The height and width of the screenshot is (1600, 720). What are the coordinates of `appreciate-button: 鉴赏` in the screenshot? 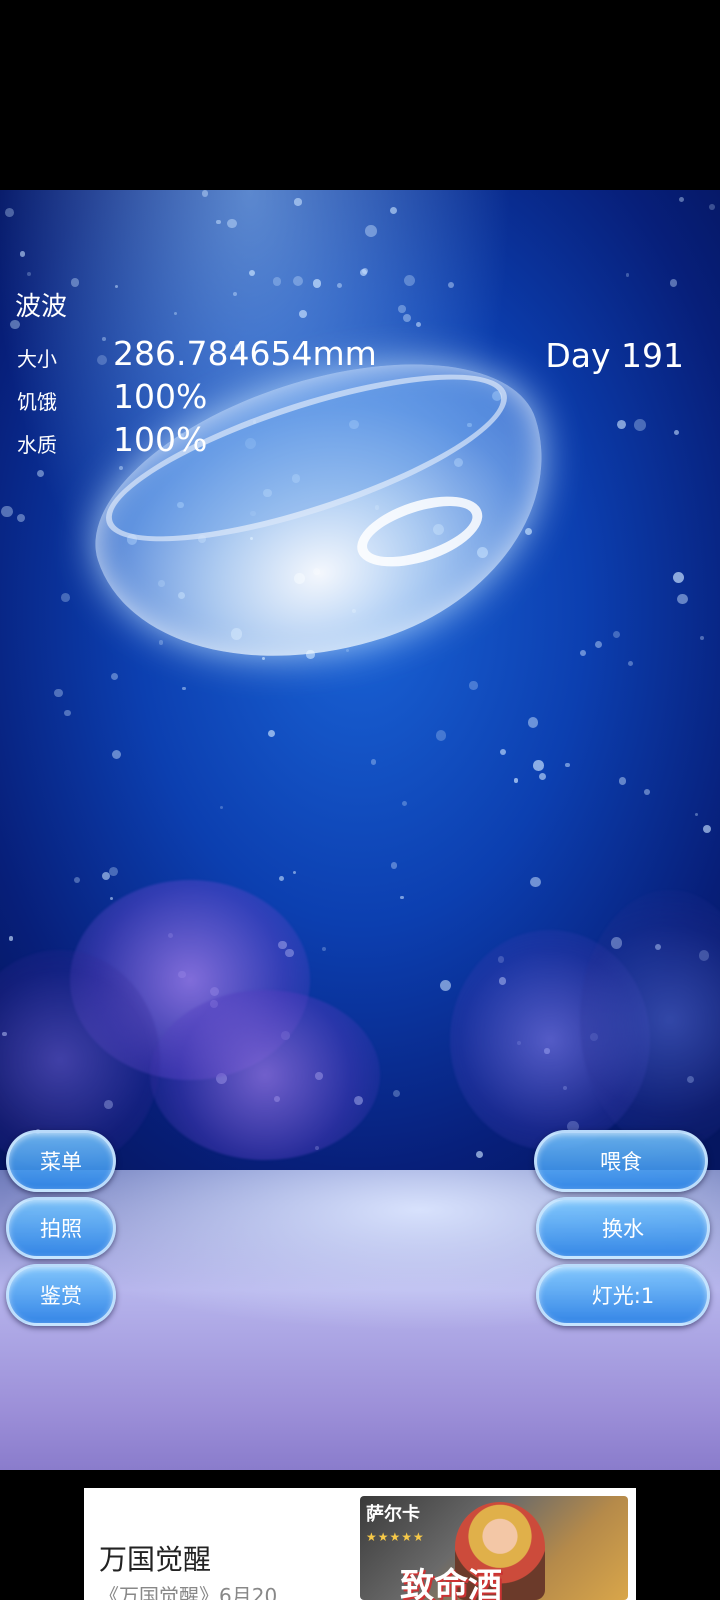 It's located at (61, 1295).